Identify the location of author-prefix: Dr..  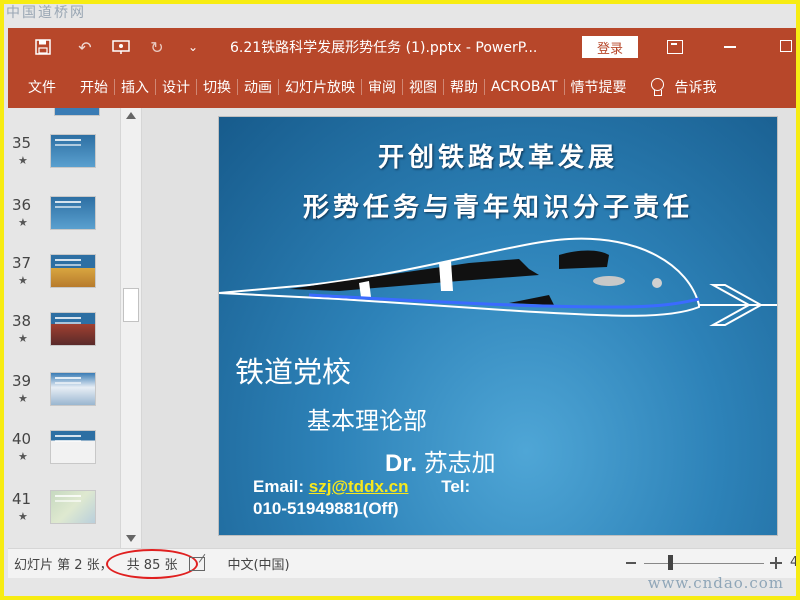
(401, 463).